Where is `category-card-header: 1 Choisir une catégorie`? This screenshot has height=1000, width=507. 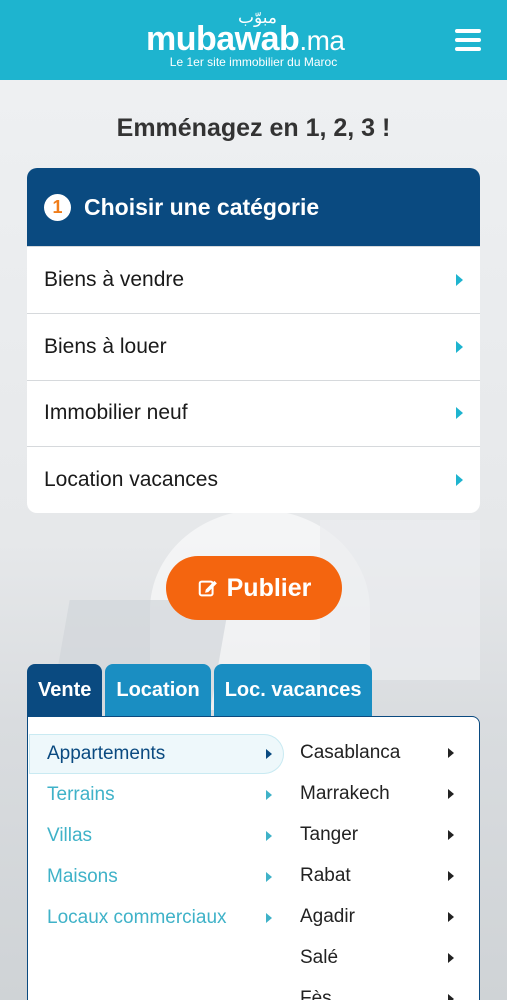 category-card-header: 1 Choisir une catégorie is located at coordinates (253, 207).